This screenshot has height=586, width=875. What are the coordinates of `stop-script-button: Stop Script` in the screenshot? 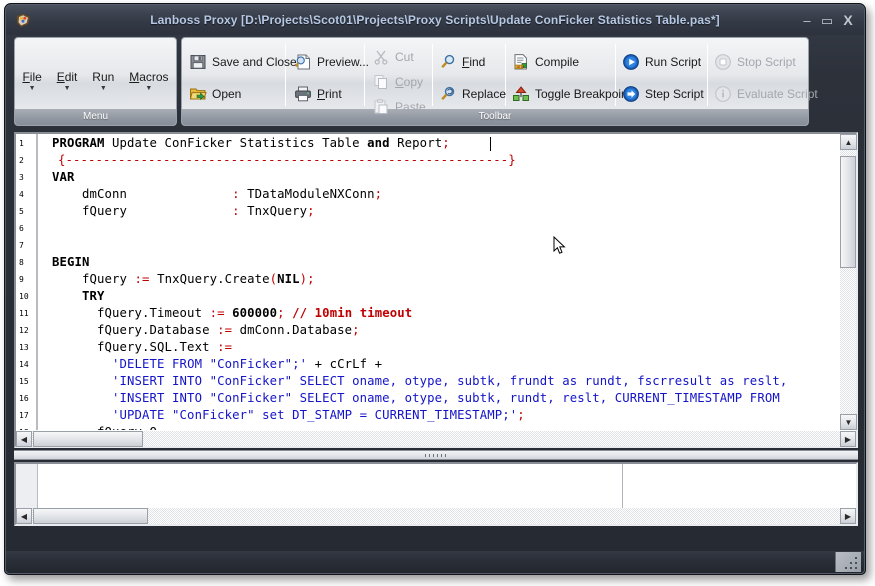 It's located at (755, 62).